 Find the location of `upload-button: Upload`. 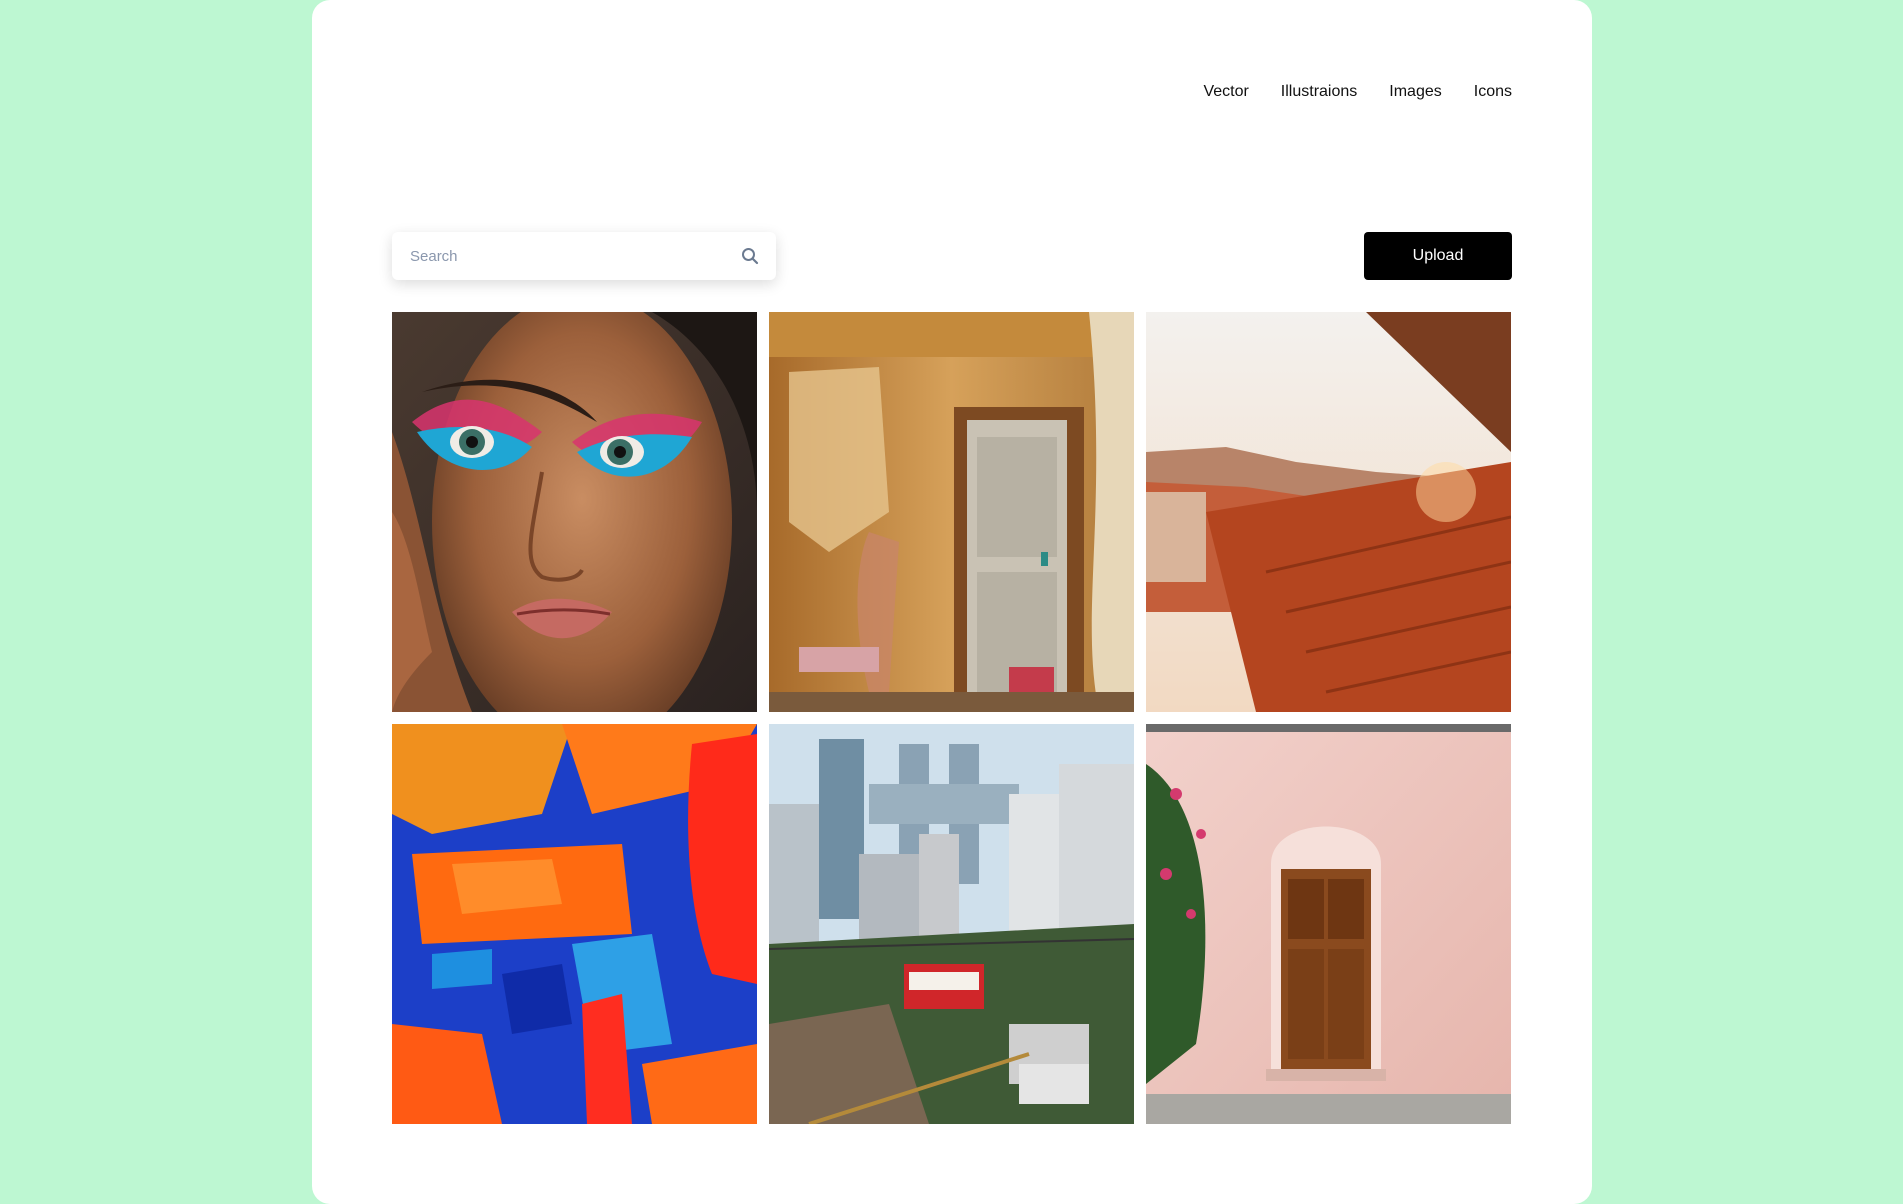

upload-button: Upload is located at coordinates (1438, 256).